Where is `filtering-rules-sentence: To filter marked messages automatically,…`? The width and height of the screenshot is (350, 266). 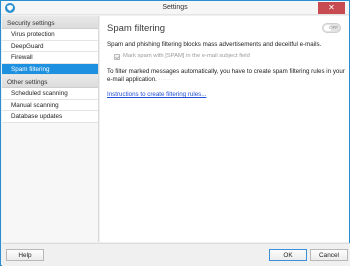
filtering-rules-sentence: To filter marked messages automatically,… is located at coordinates (226, 75).